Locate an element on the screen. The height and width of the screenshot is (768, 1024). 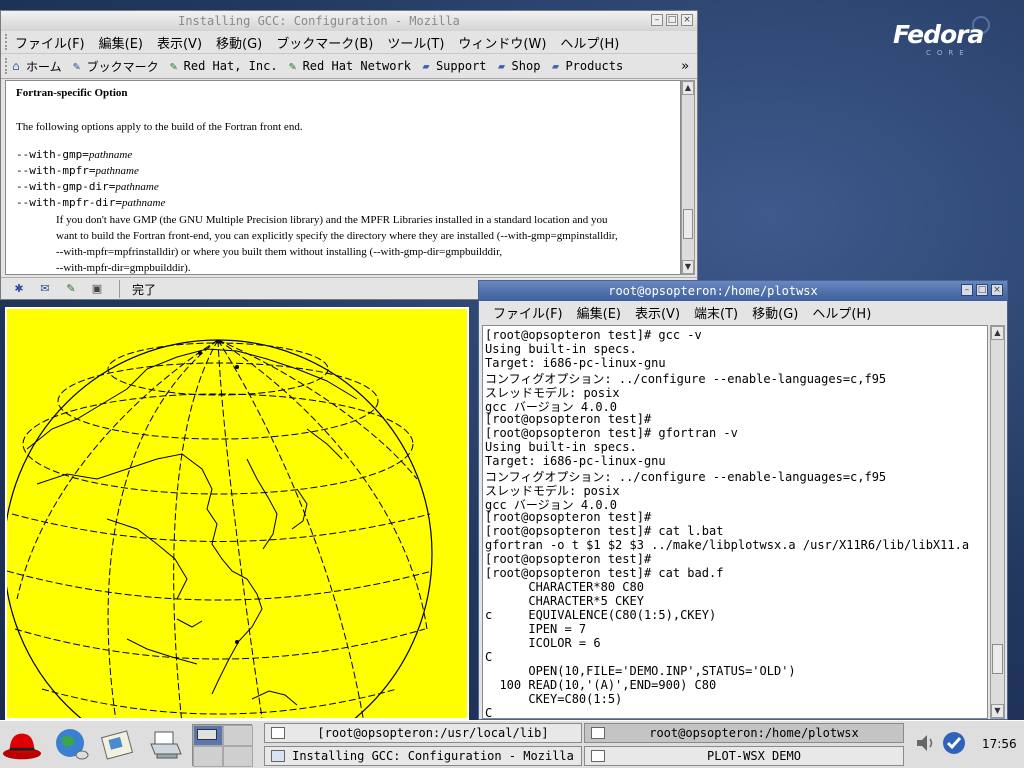
volume-icon is located at coordinates (925, 743).